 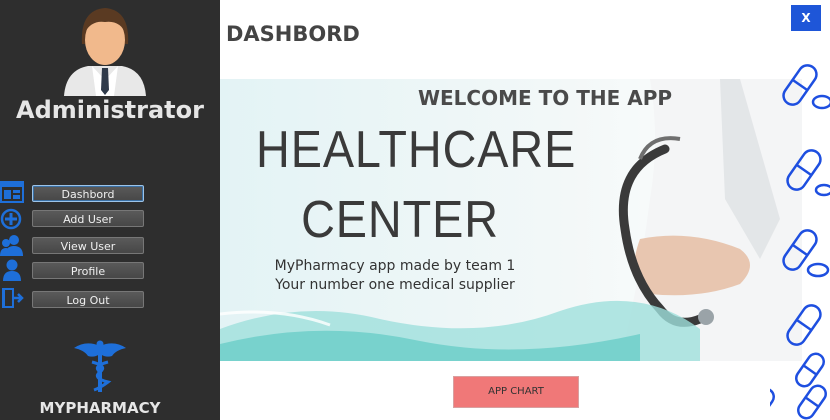 What do you see at coordinates (806, 18) in the screenshot?
I see `close-button: X` at bounding box center [806, 18].